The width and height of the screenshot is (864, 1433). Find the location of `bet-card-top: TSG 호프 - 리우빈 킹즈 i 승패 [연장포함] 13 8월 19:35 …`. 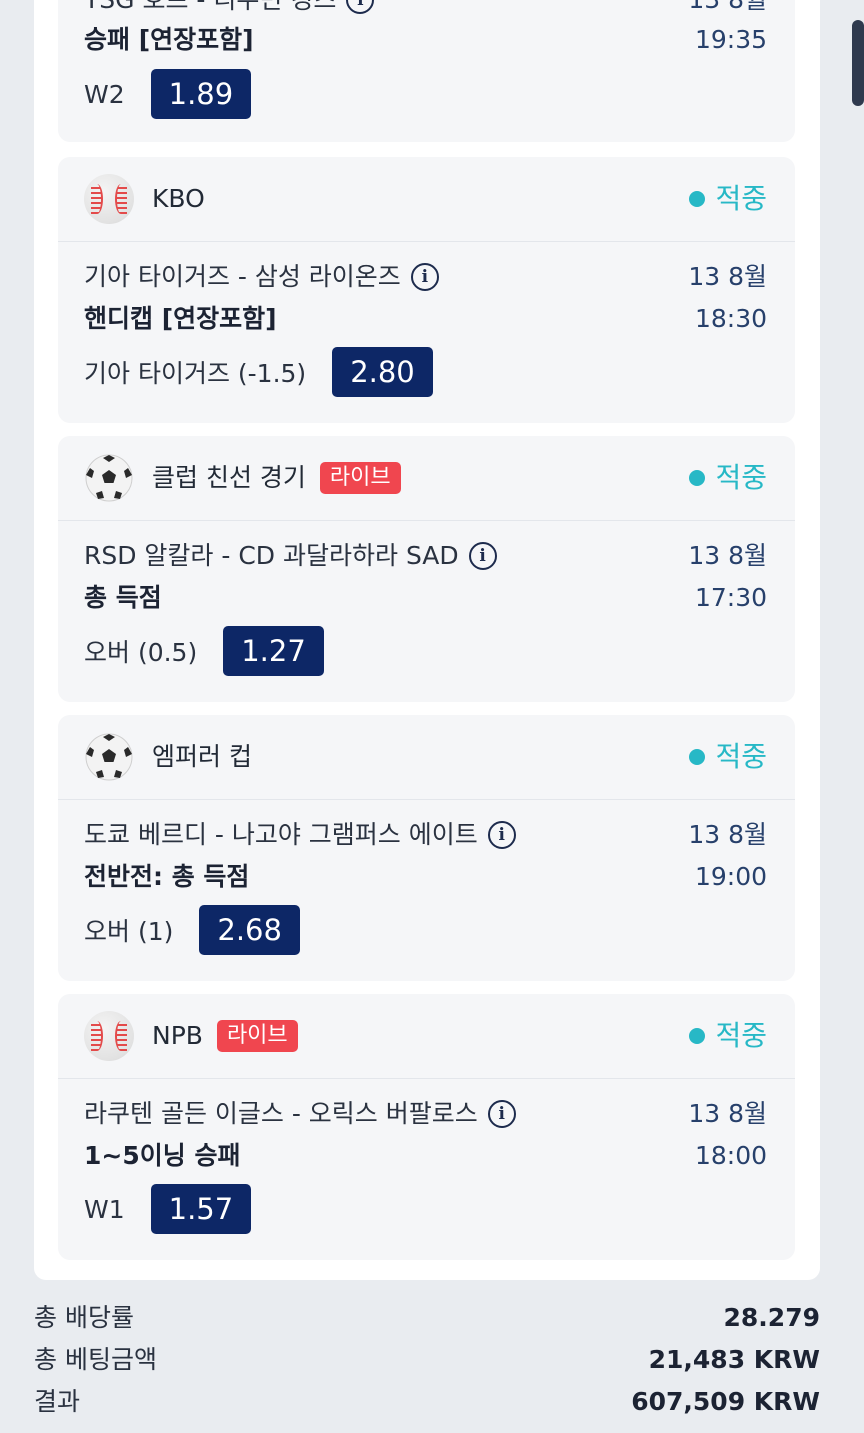

bet-card-top: TSG 호프 - 리우빈 킹즈 i 승패 [연장포함] 13 8월 19:35 … is located at coordinates (426, 71).